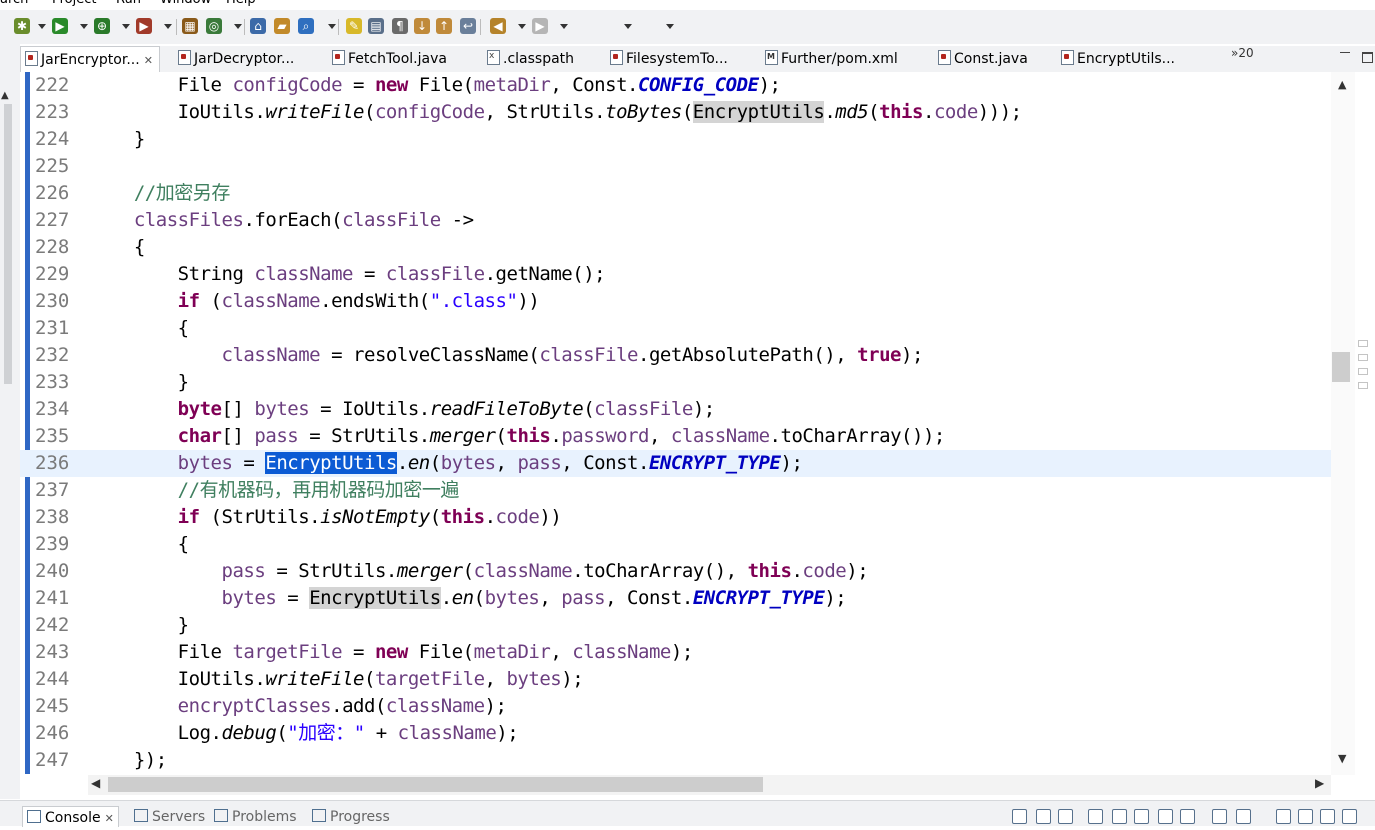 This screenshot has width=1375, height=830. What do you see at coordinates (687, 328) in the screenshot?
I see `code-line: 231 {` at bounding box center [687, 328].